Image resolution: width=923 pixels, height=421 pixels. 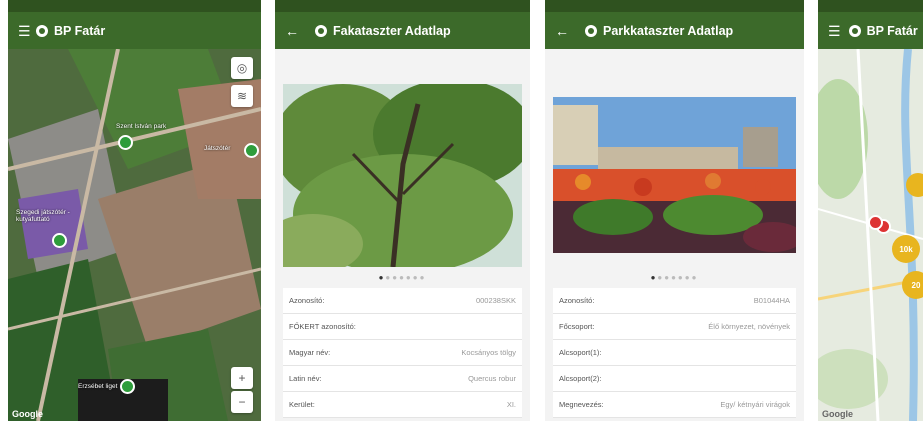 I want to click on zoom-out-button: −, so click(x=242, y=402).